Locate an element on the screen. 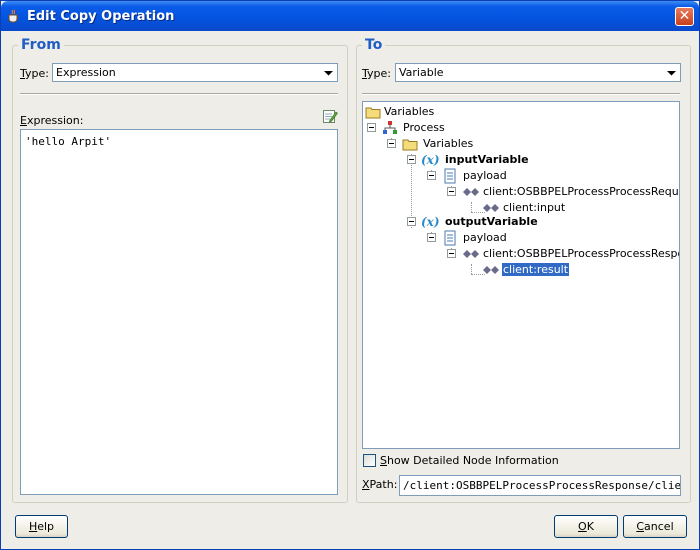 The image size is (700, 550). from-divider is located at coordinates (179, 94).